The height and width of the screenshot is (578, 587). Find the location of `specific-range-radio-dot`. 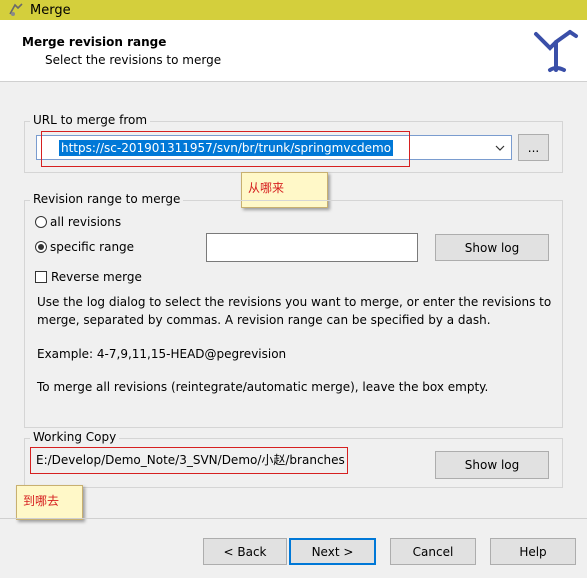

specific-range-radio-dot is located at coordinates (41, 247).